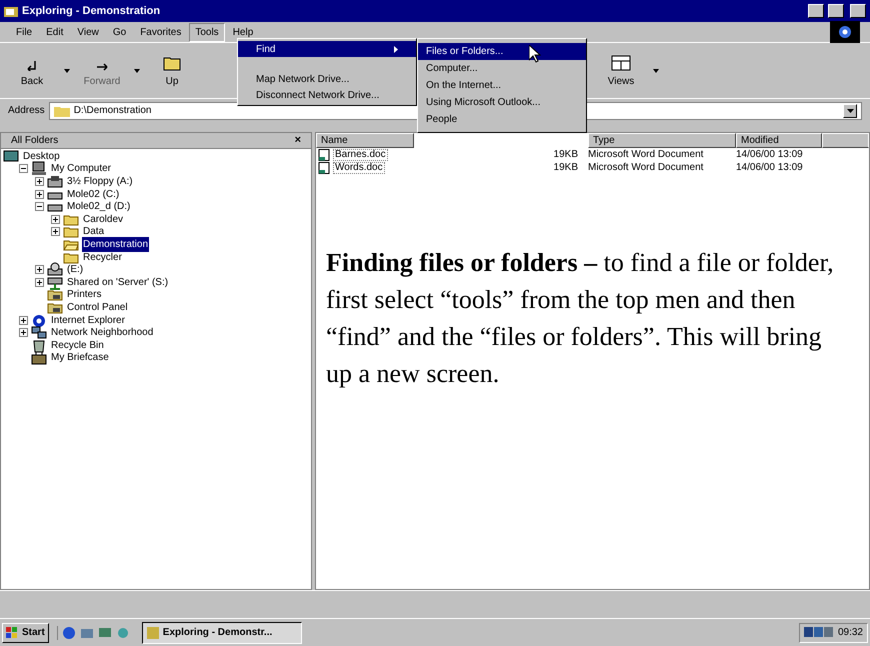 This screenshot has height=646, width=870. Describe the element at coordinates (55, 181) in the screenshot. I see `floppy-drive-icon` at that location.